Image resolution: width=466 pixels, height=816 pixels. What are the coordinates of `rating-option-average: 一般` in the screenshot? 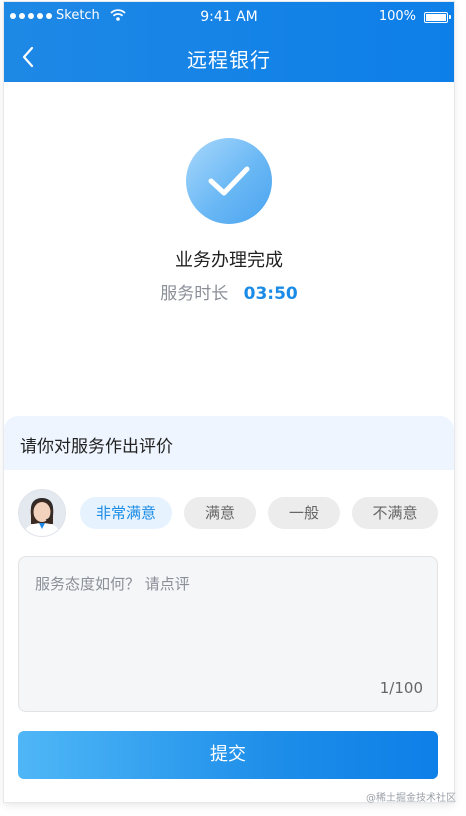 It's located at (304, 513).